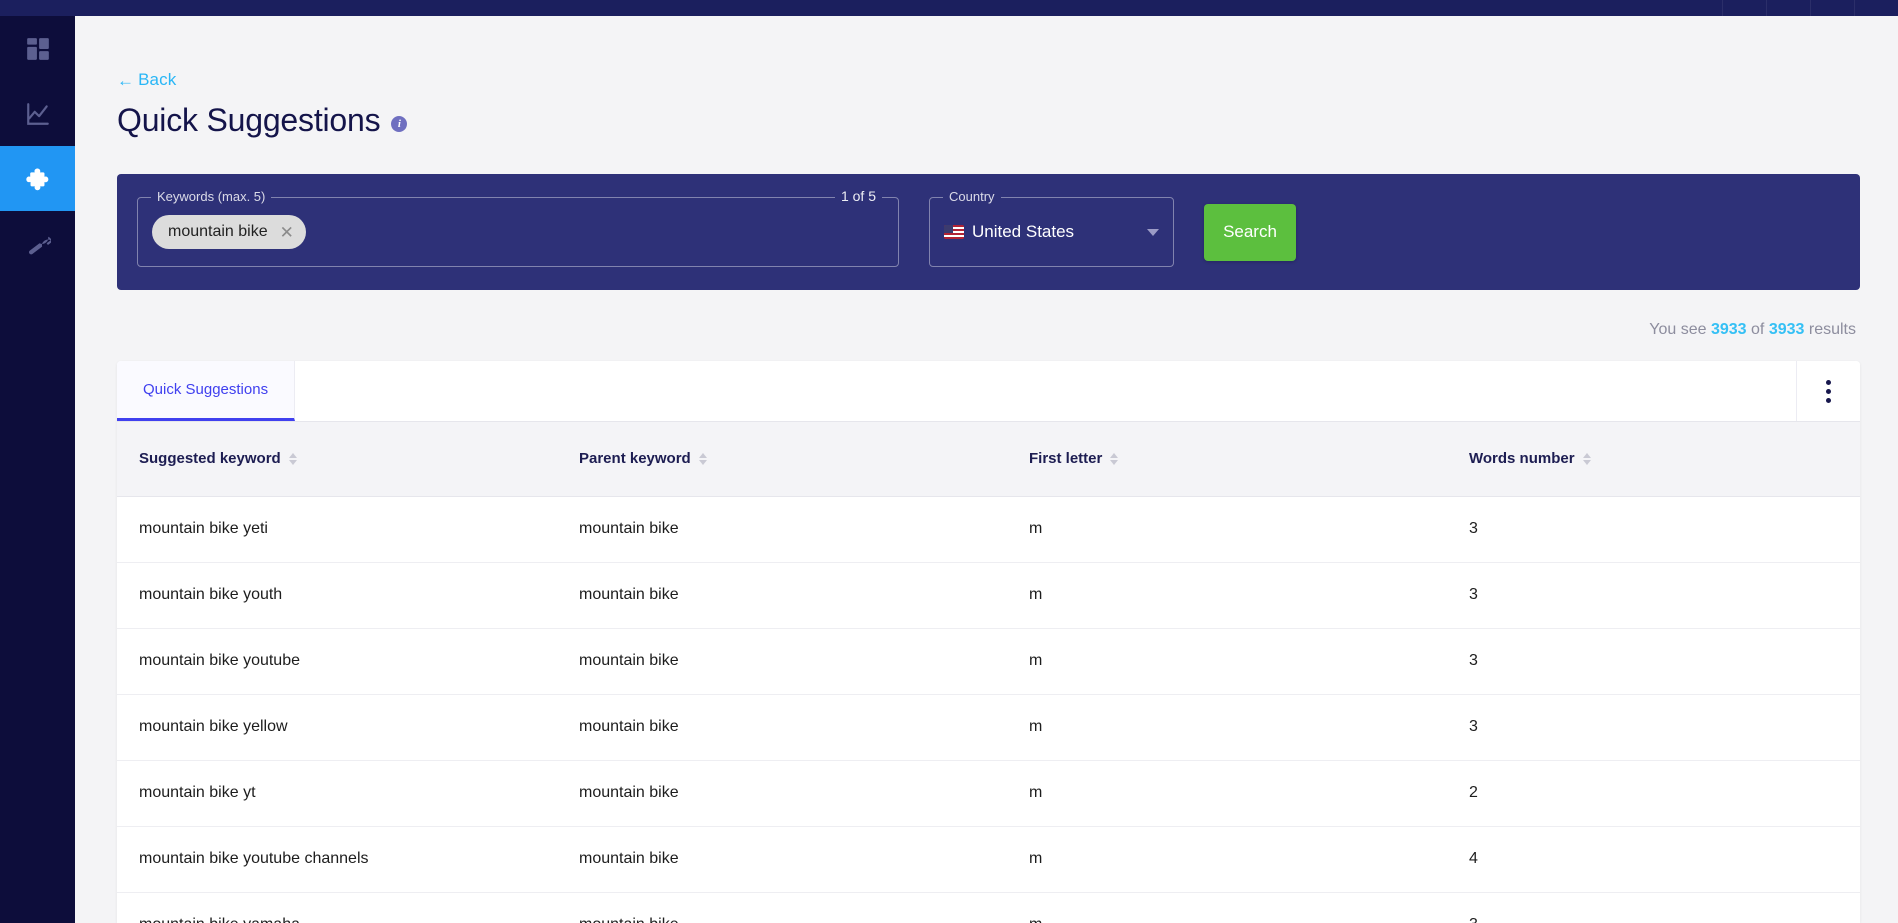  What do you see at coordinates (1250, 232) in the screenshot?
I see `search-button: Search` at bounding box center [1250, 232].